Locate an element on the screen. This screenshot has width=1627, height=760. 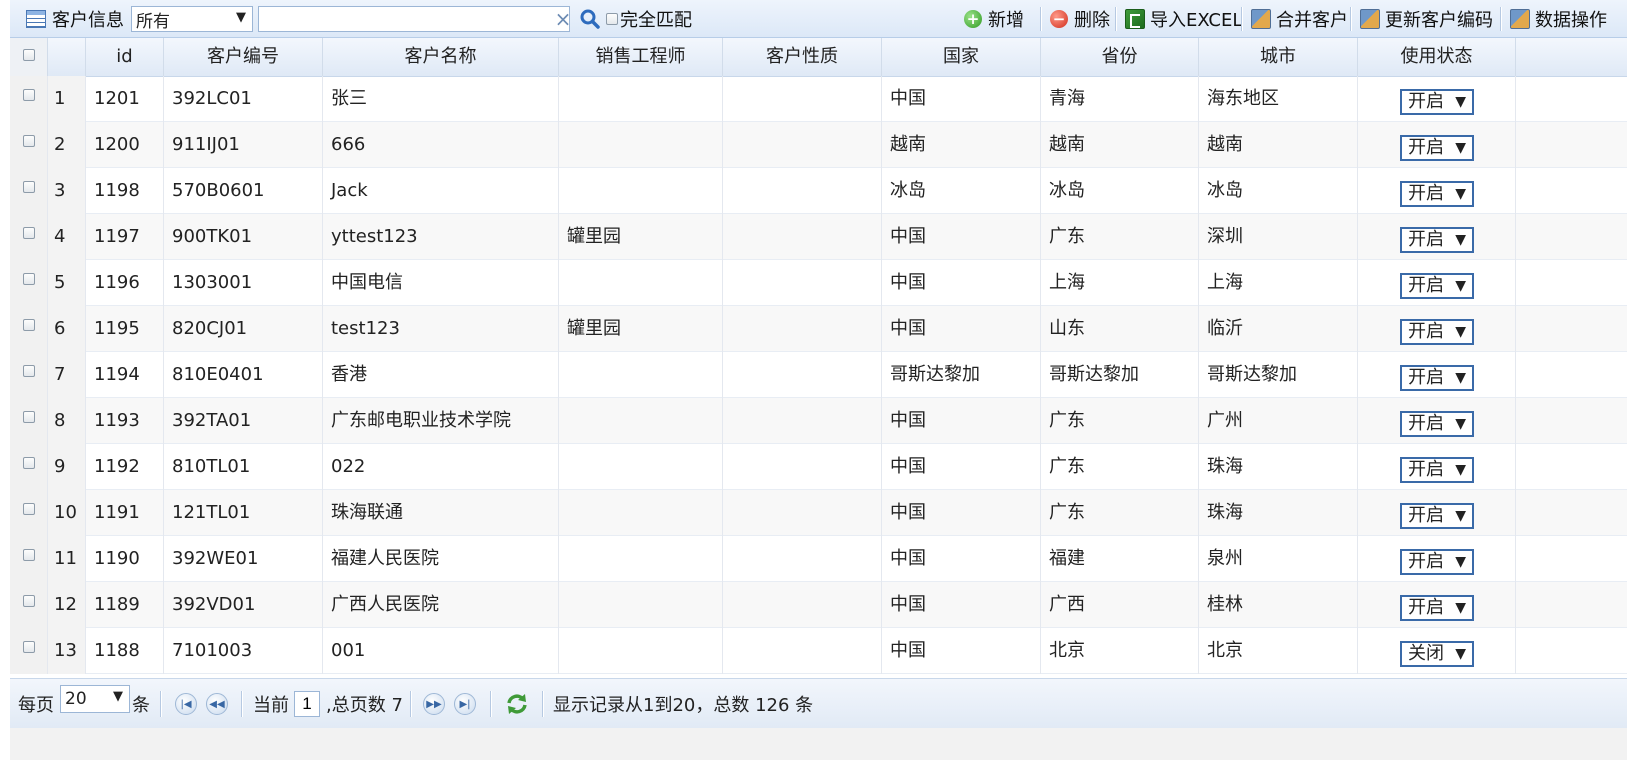
table-row: 1 1201 392LC01 张三 中国 青海 海东地区 开启 ▼ is located at coordinates (818, 99).